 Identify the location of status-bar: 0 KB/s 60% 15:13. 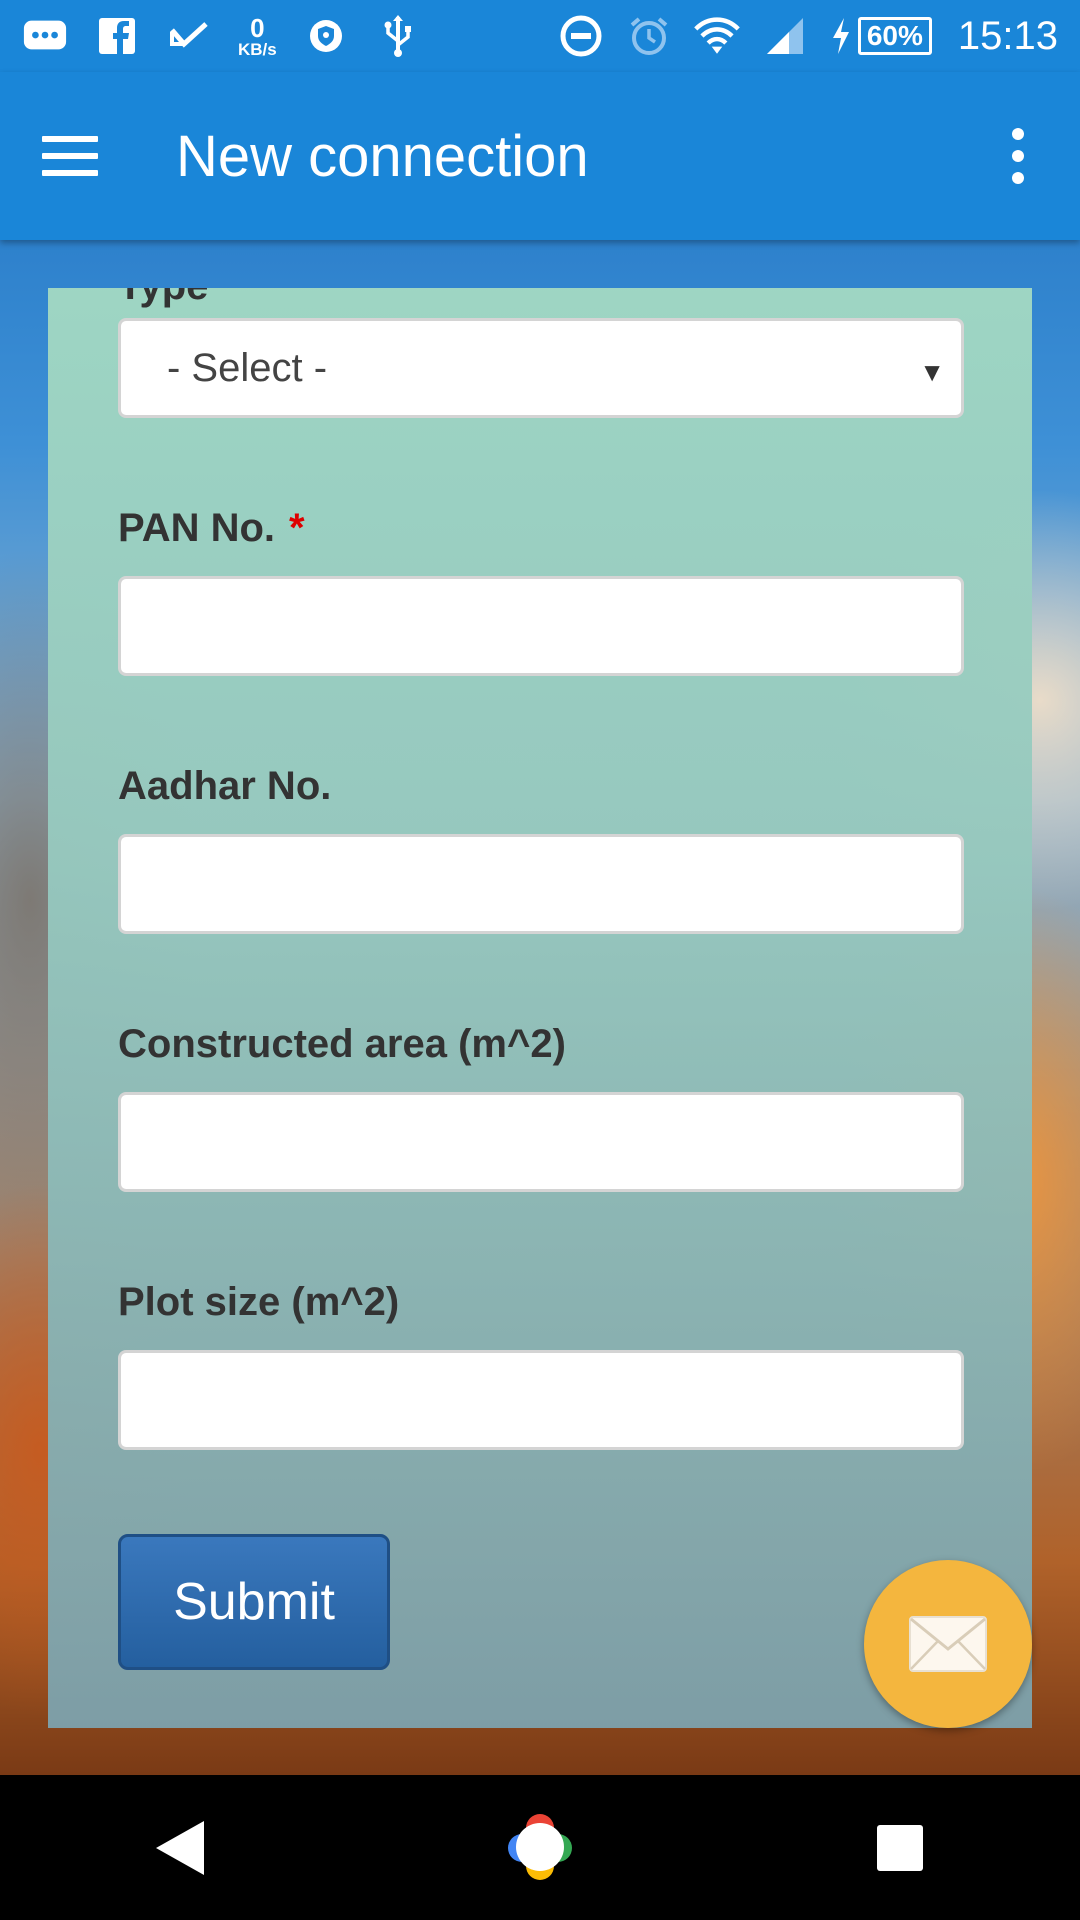
(540, 36).